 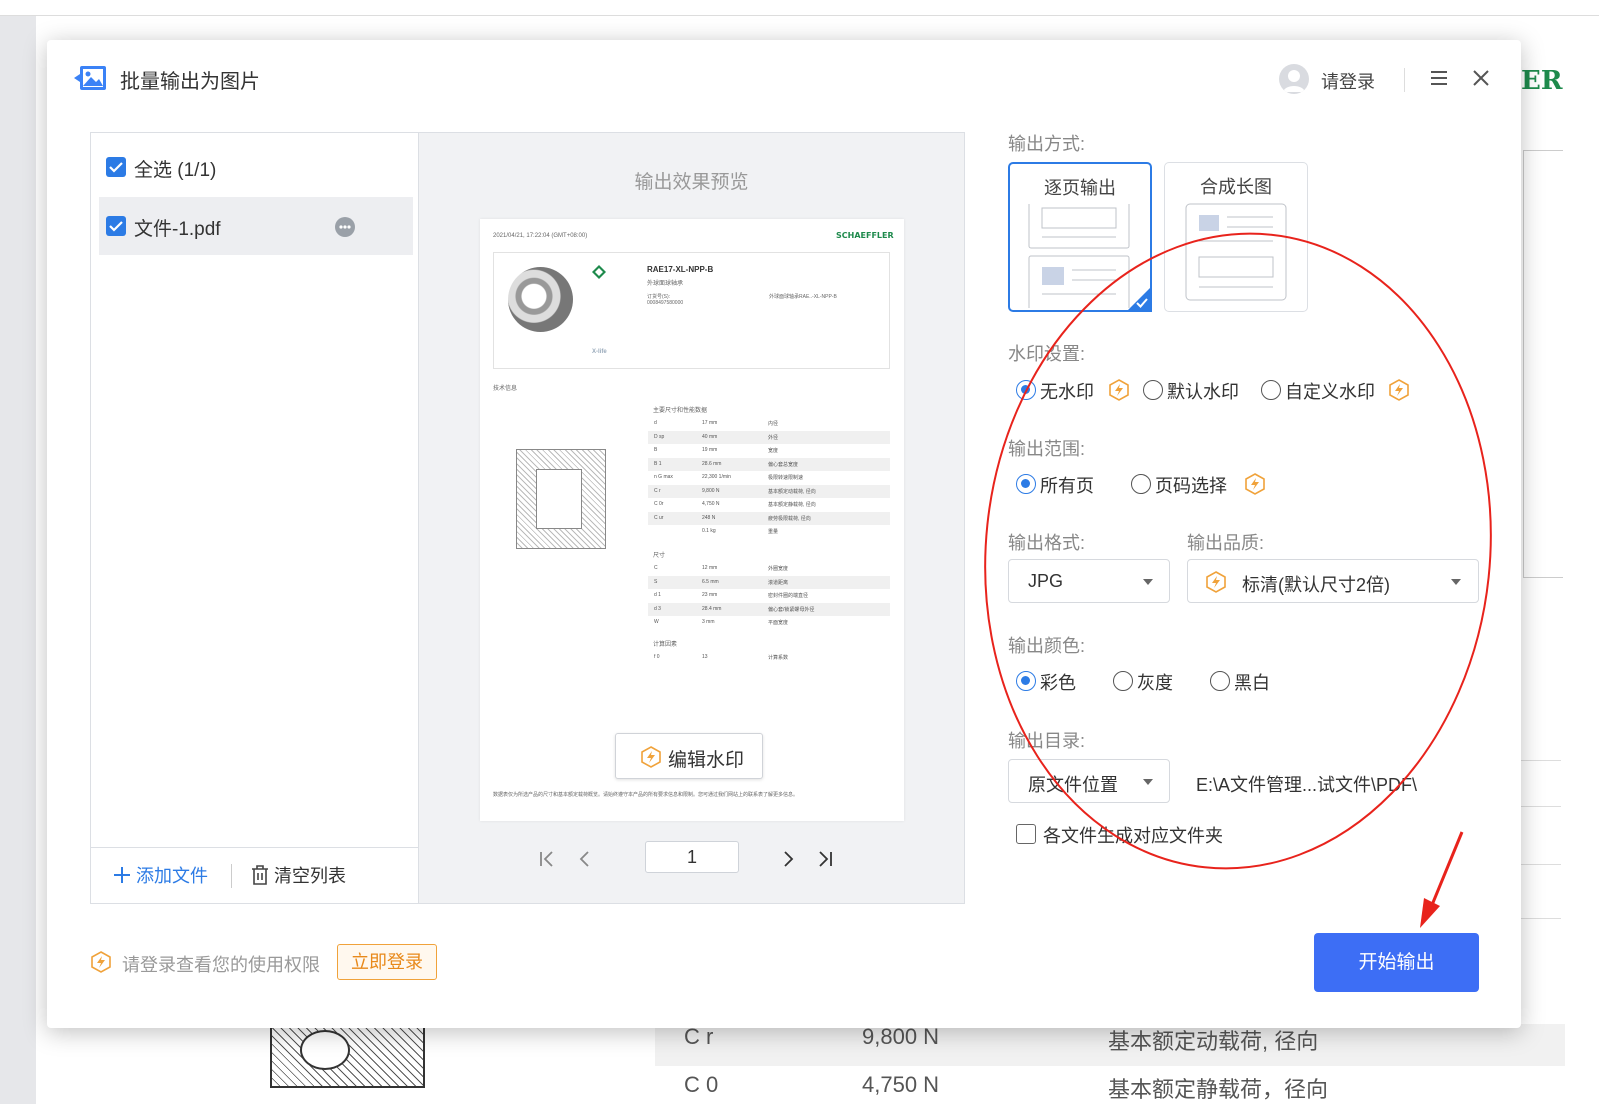 What do you see at coordinates (710, 595) in the screenshot?
I see `pdf-table-cell: 23 mm` at bounding box center [710, 595].